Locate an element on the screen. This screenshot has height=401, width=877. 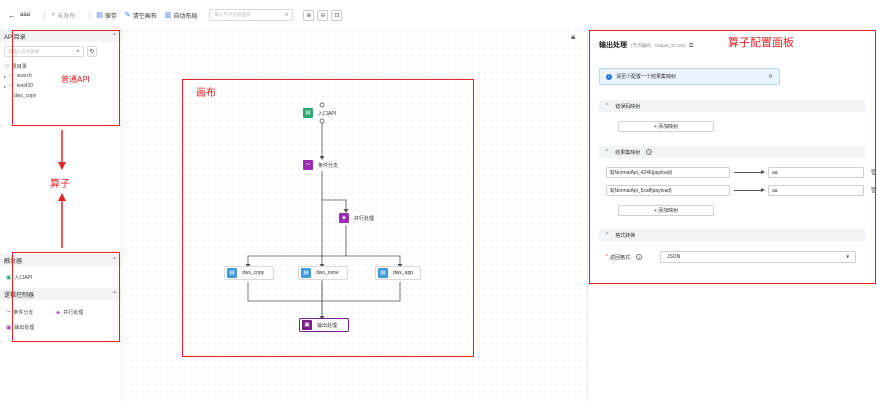
parallel-icon: ◈ is located at coordinates (344, 218).